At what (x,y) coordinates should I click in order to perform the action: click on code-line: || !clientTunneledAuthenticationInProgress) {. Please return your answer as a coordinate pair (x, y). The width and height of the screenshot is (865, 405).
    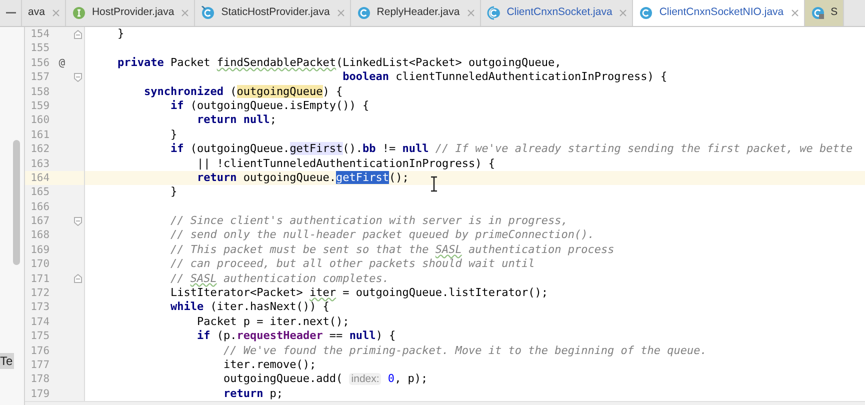
    Looking at the image, I should click on (345, 163).